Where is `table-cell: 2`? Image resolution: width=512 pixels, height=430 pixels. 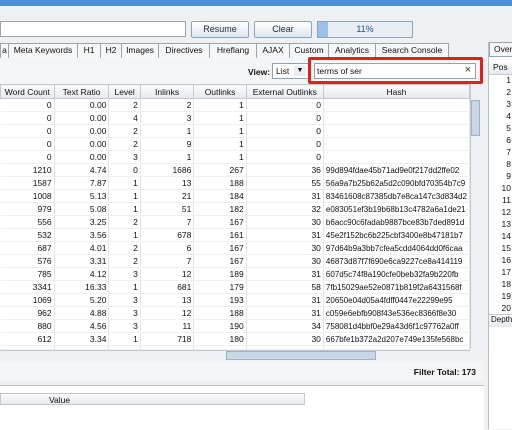
table-cell: 2 is located at coordinates (124, 347).